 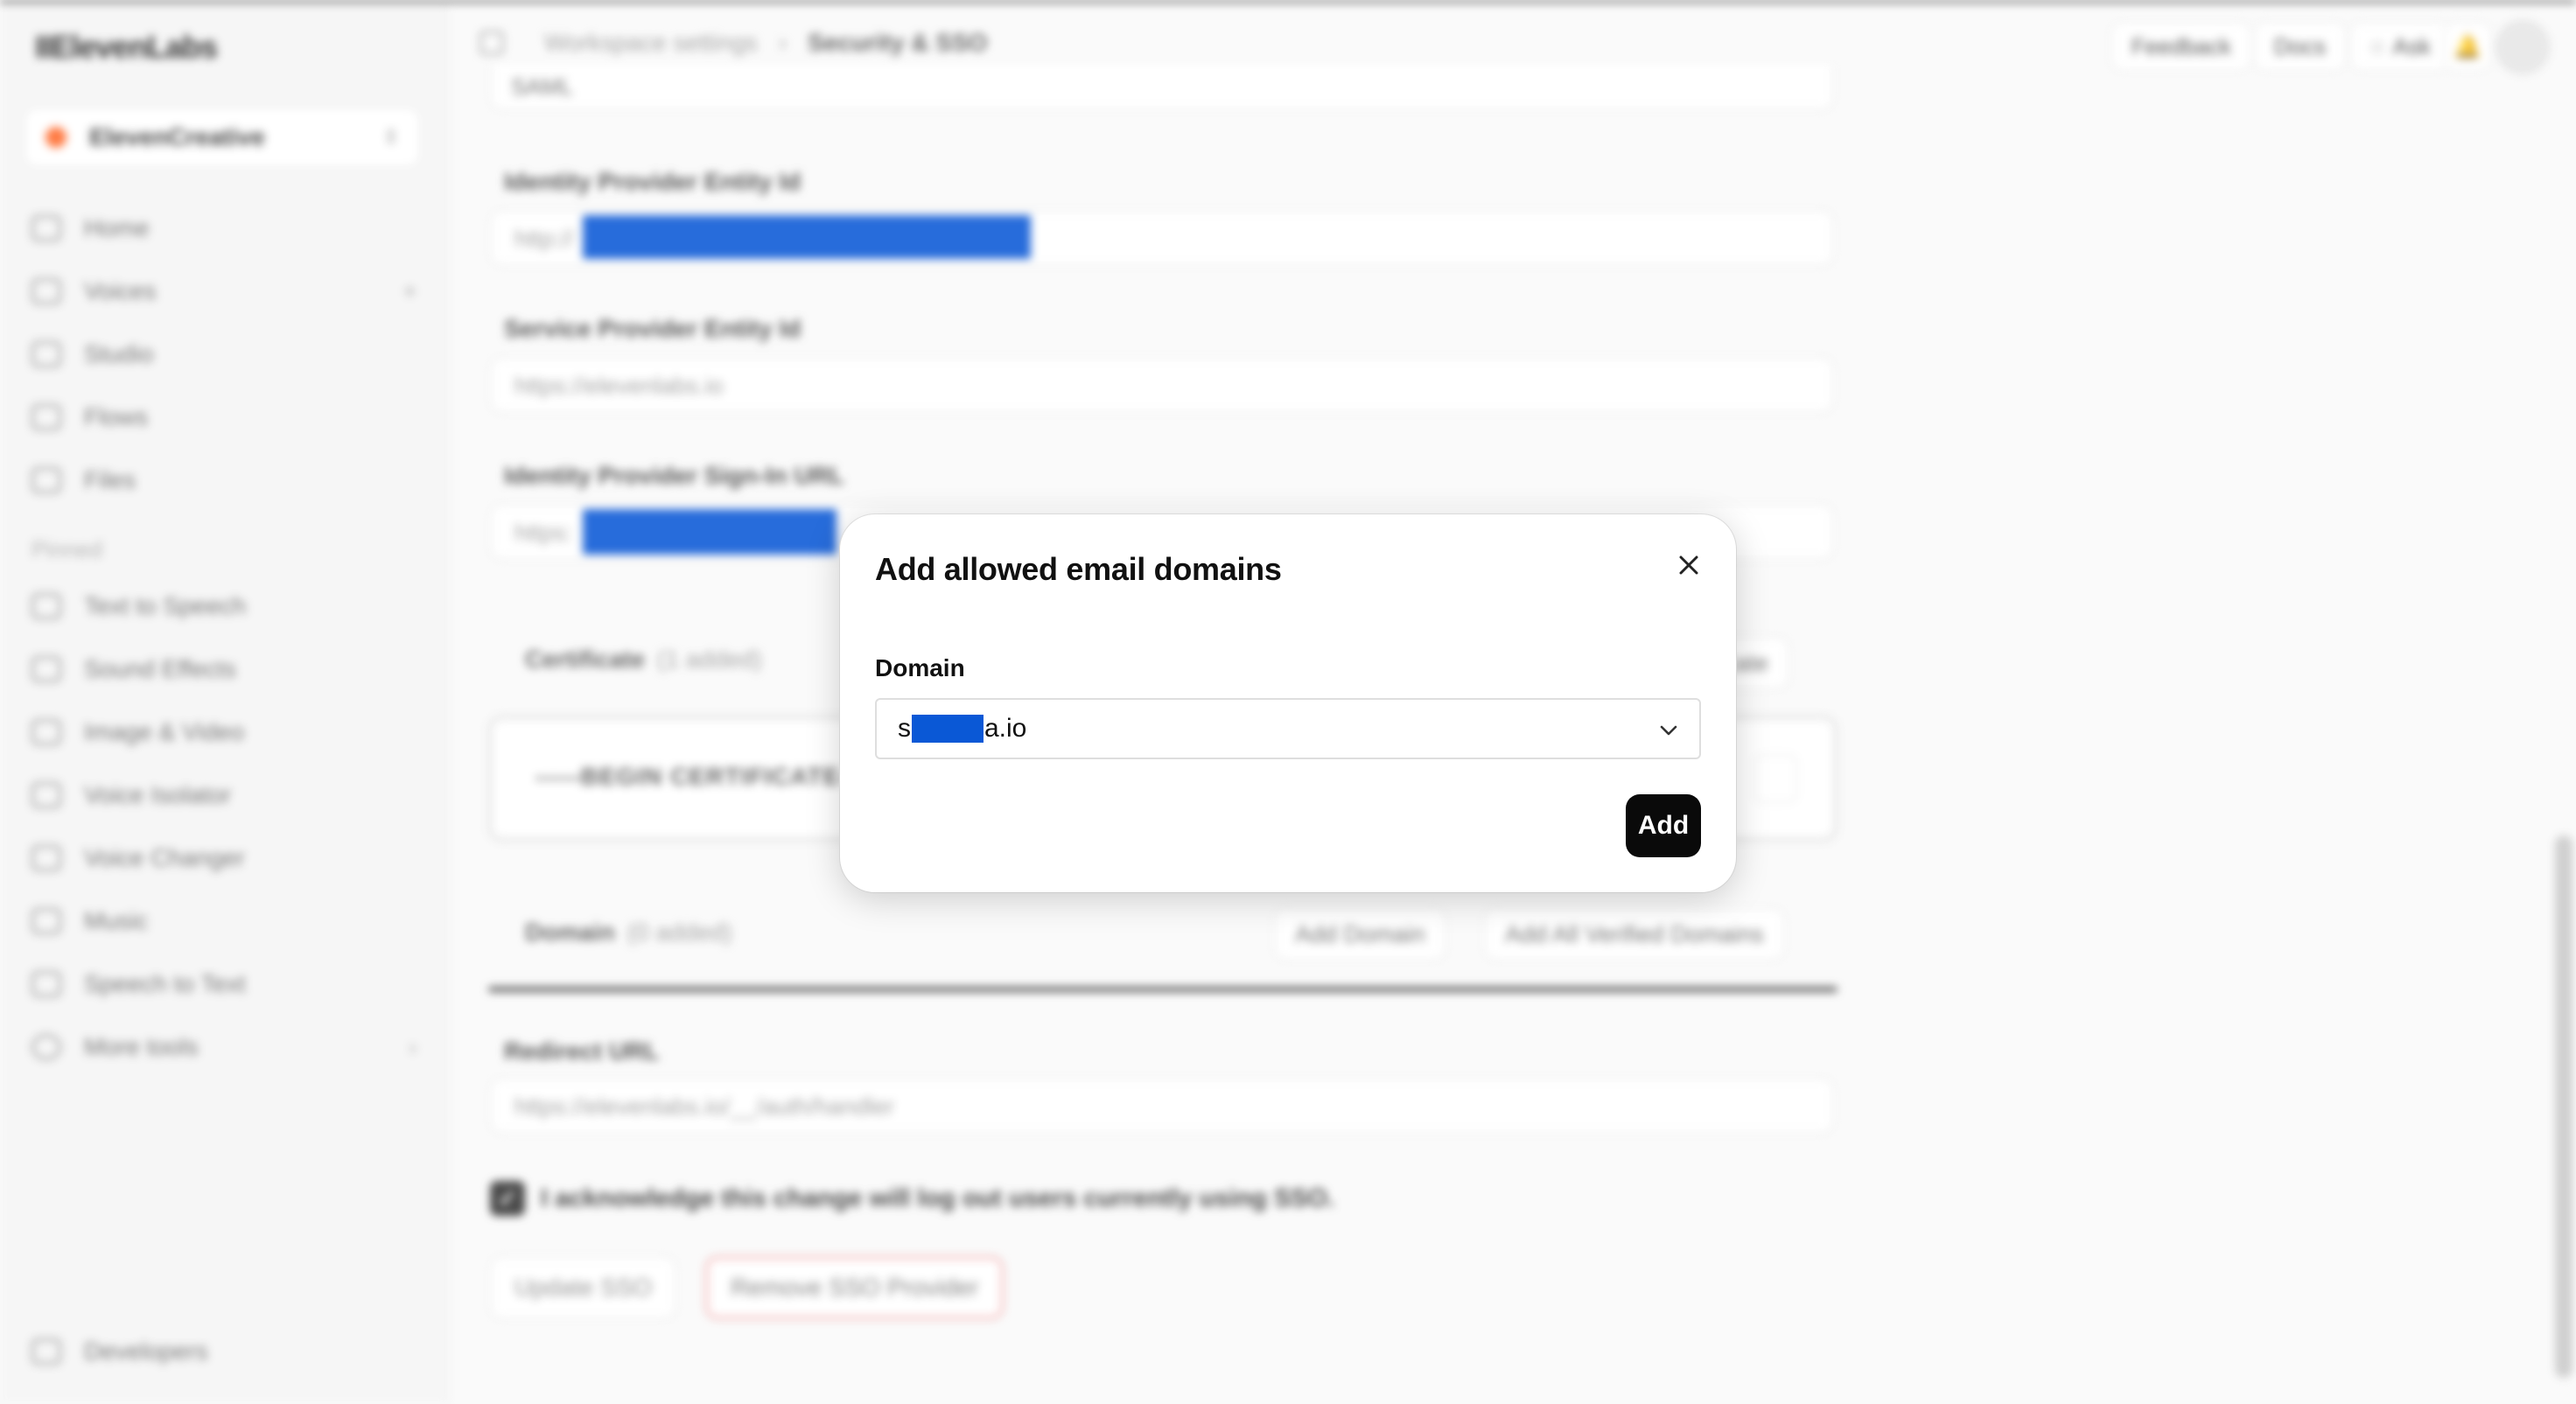 What do you see at coordinates (948, 729) in the screenshot?
I see `redaction-box` at bounding box center [948, 729].